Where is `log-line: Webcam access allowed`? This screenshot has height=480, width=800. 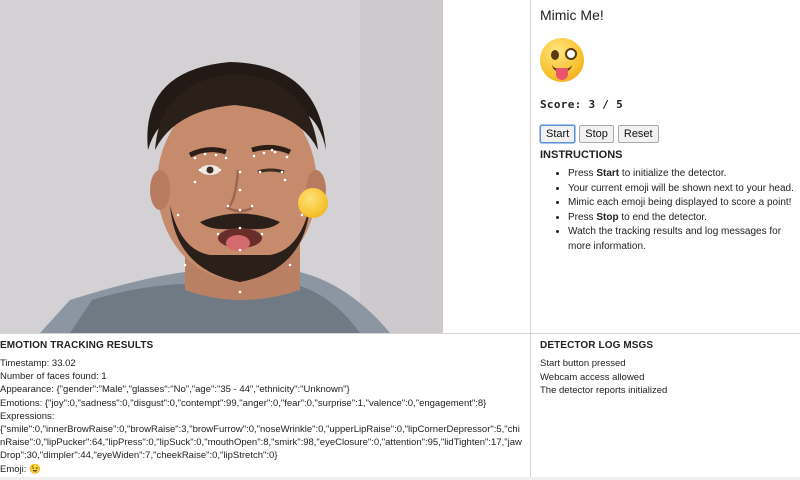 log-line: Webcam access allowed is located at coordinates (592, 377).